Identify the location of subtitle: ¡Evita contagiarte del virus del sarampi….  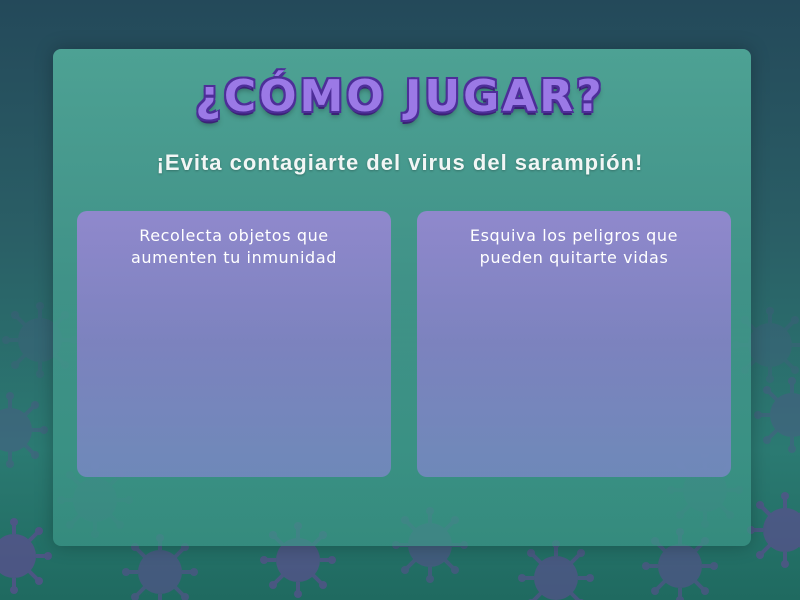
(400, 162).